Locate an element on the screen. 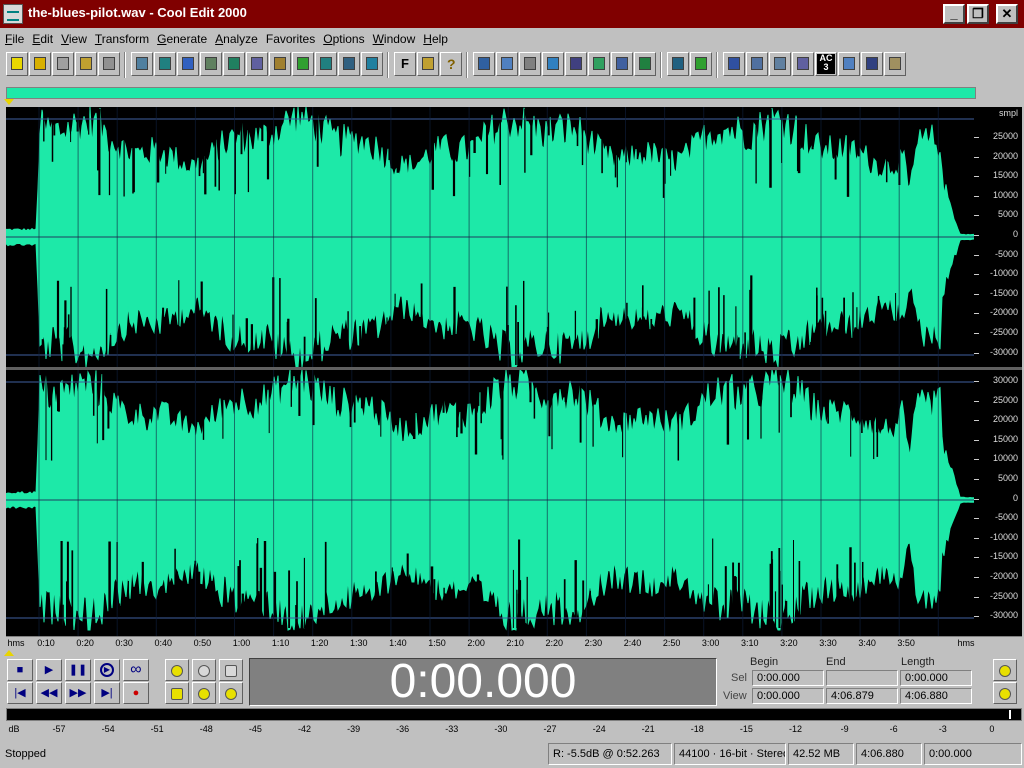 This screenshot has height=768, width=1024. sel-end-field is located at coordinates (862, 678).